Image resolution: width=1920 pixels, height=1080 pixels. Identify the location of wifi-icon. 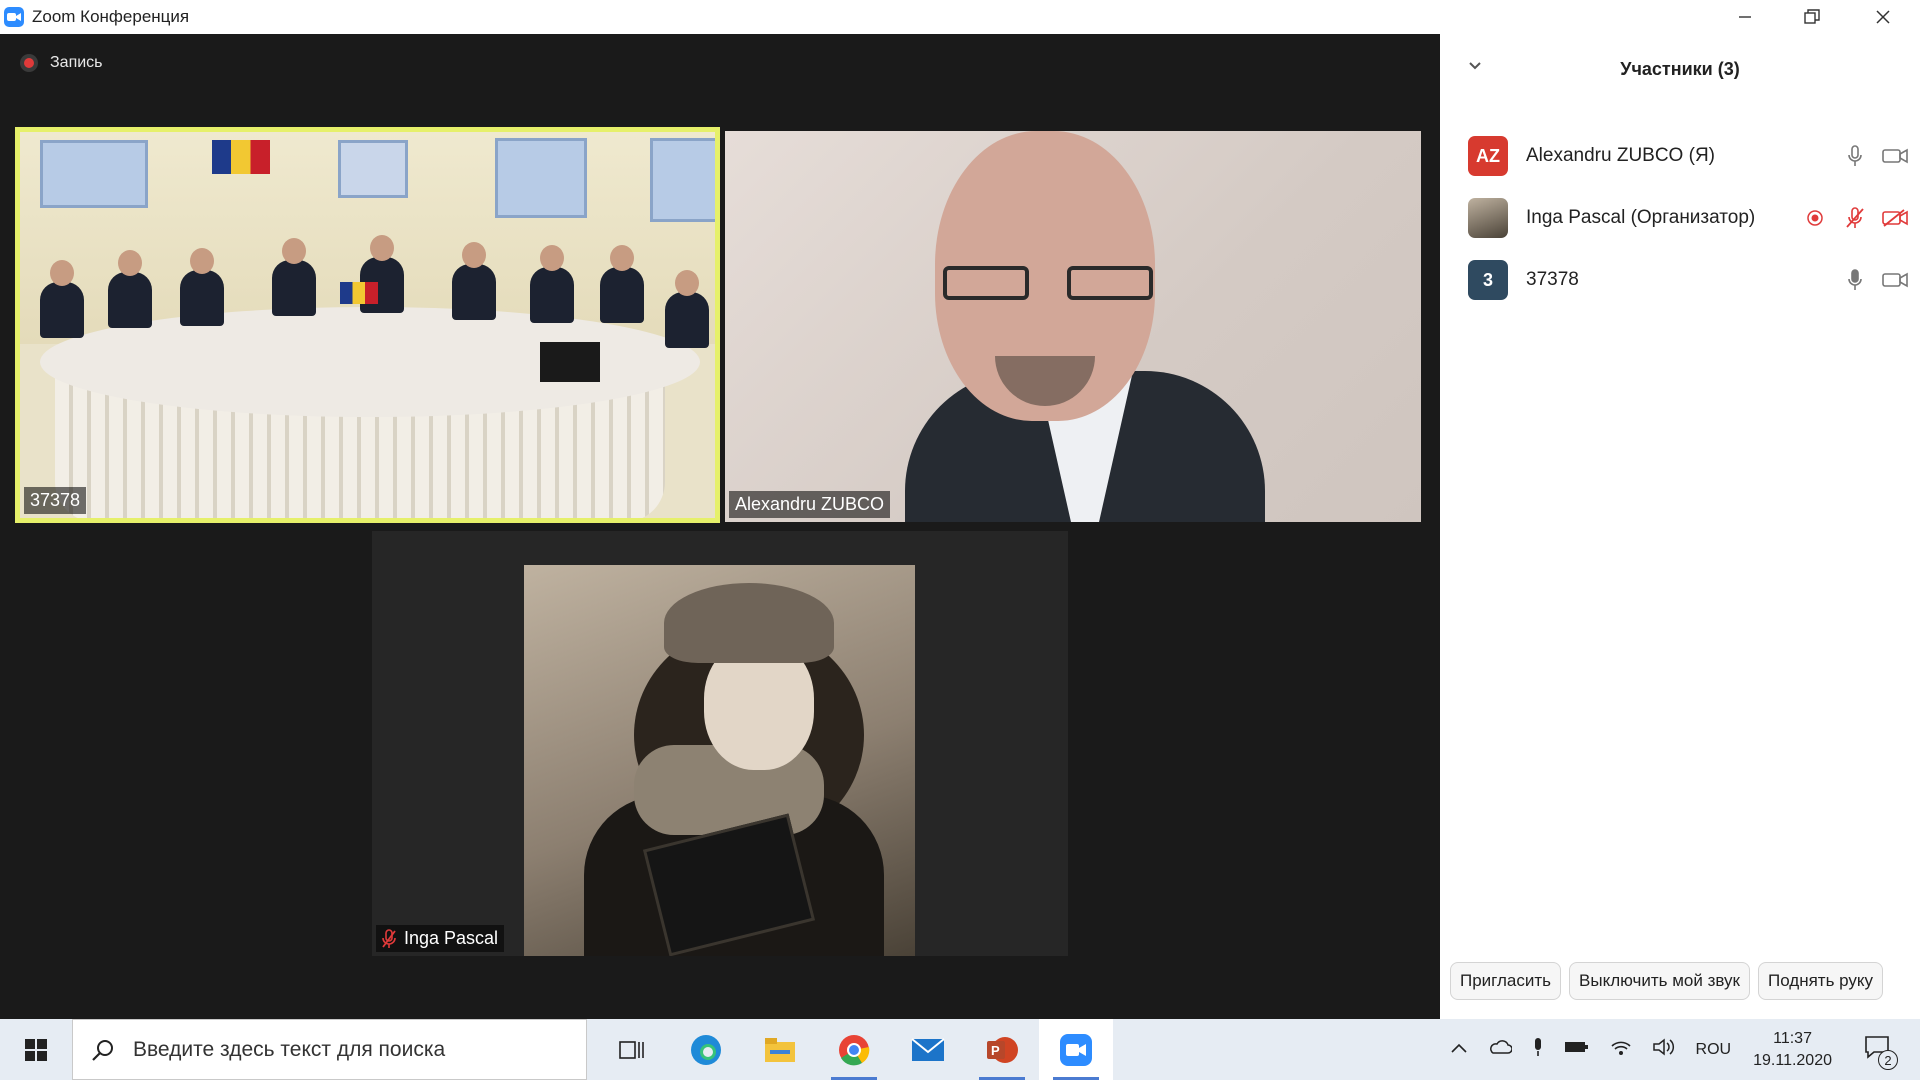
(1621, 1049).